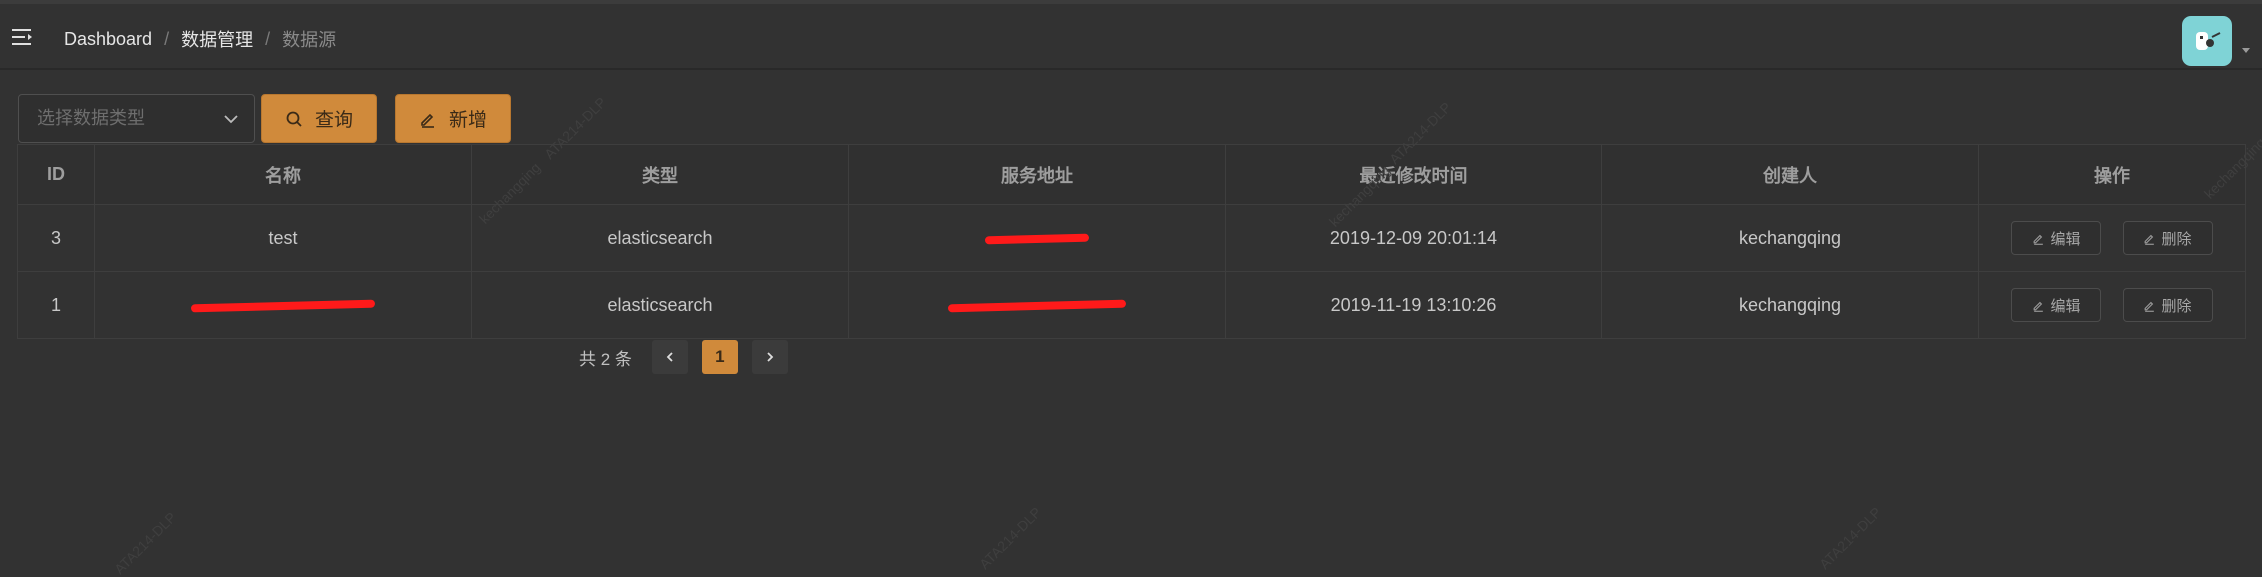 The width and height of the screenshot is (2262, 577). I want to click on column-header-modified: 最近修改时间, so click(1413, 174).